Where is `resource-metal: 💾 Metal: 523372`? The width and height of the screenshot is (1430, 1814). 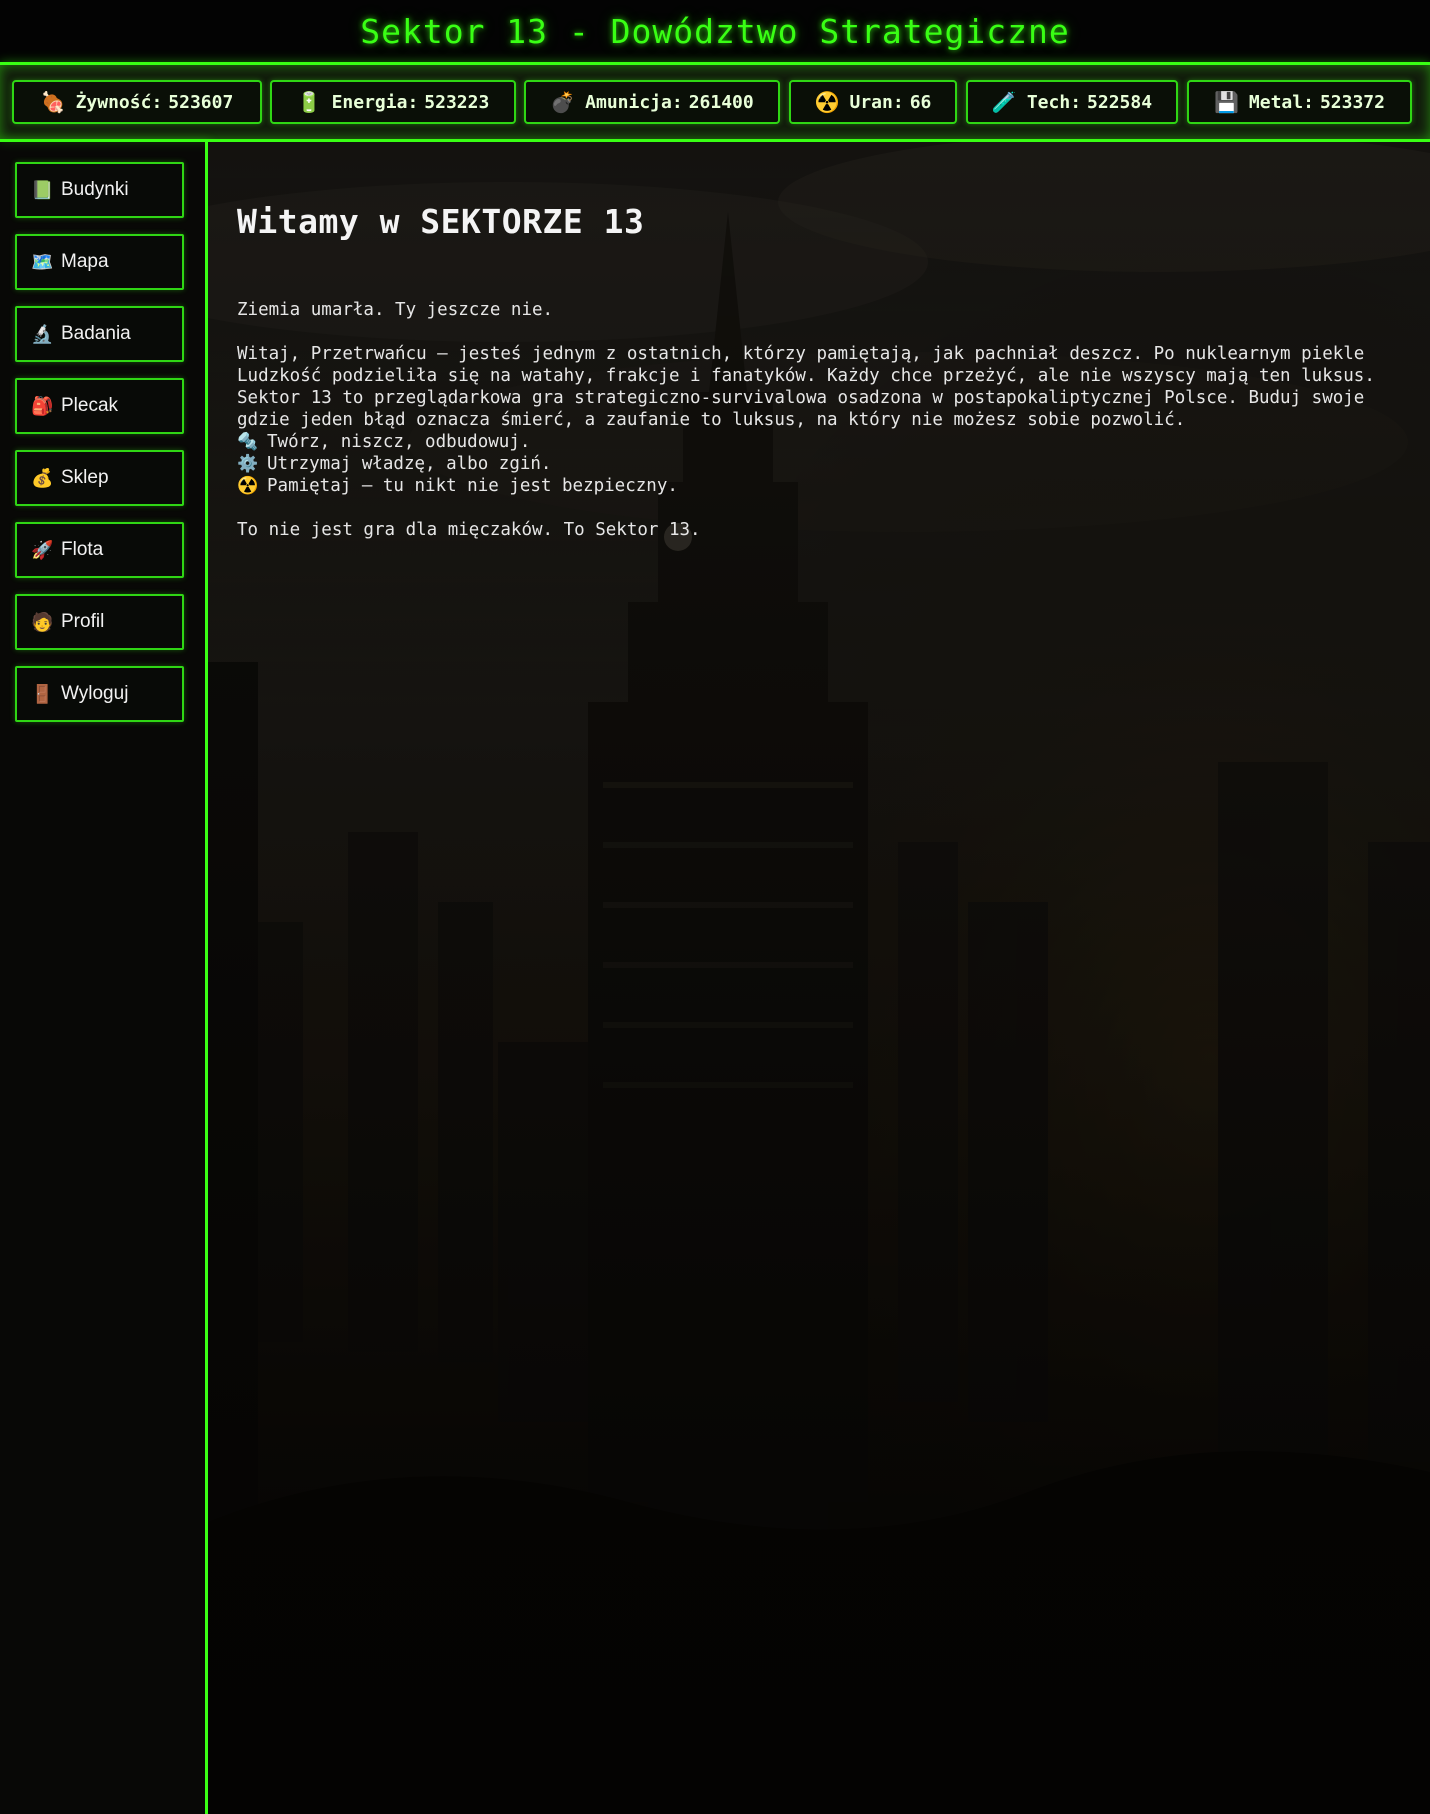
resource-metal: 💾 Metal: 523372 is located at coordinates (1299, 102).